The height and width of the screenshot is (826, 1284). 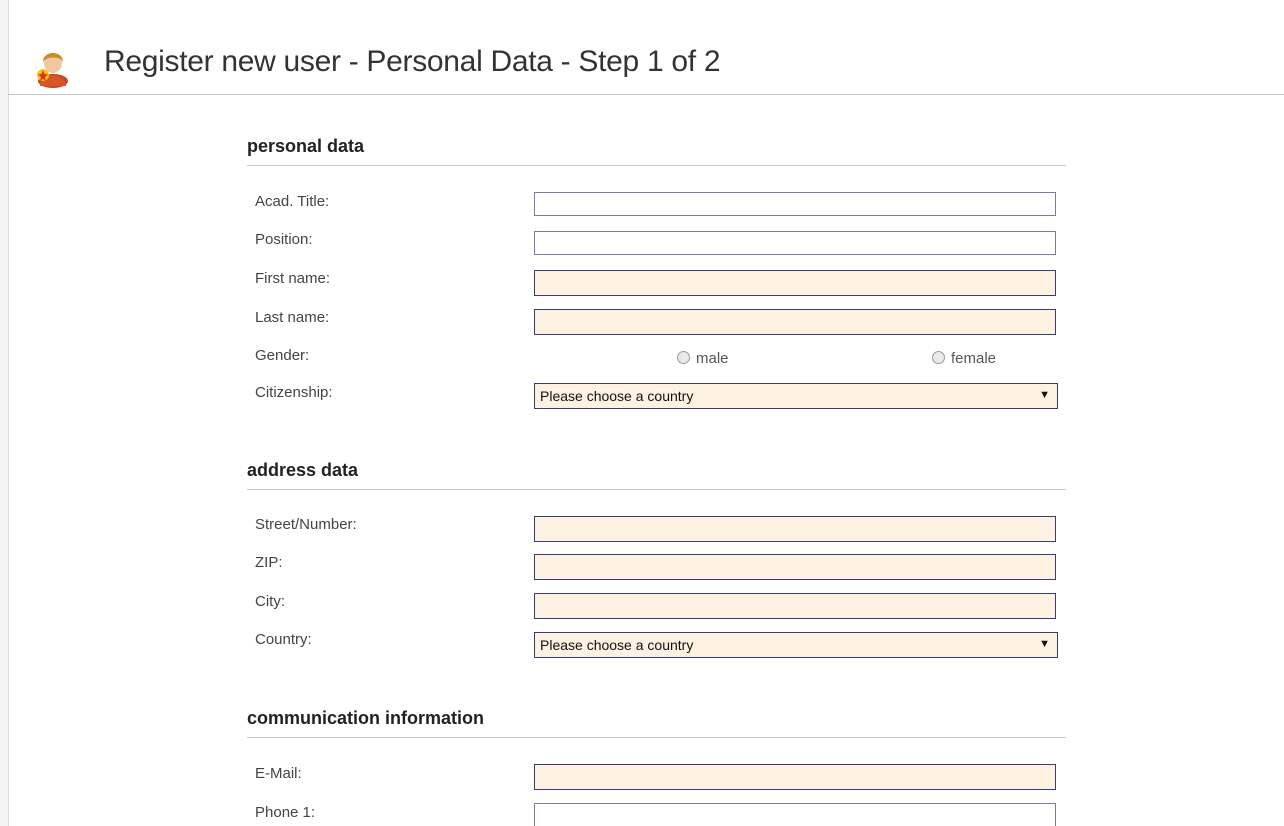 I want to click on gender-male-option: male, so click(x=703, y=361).